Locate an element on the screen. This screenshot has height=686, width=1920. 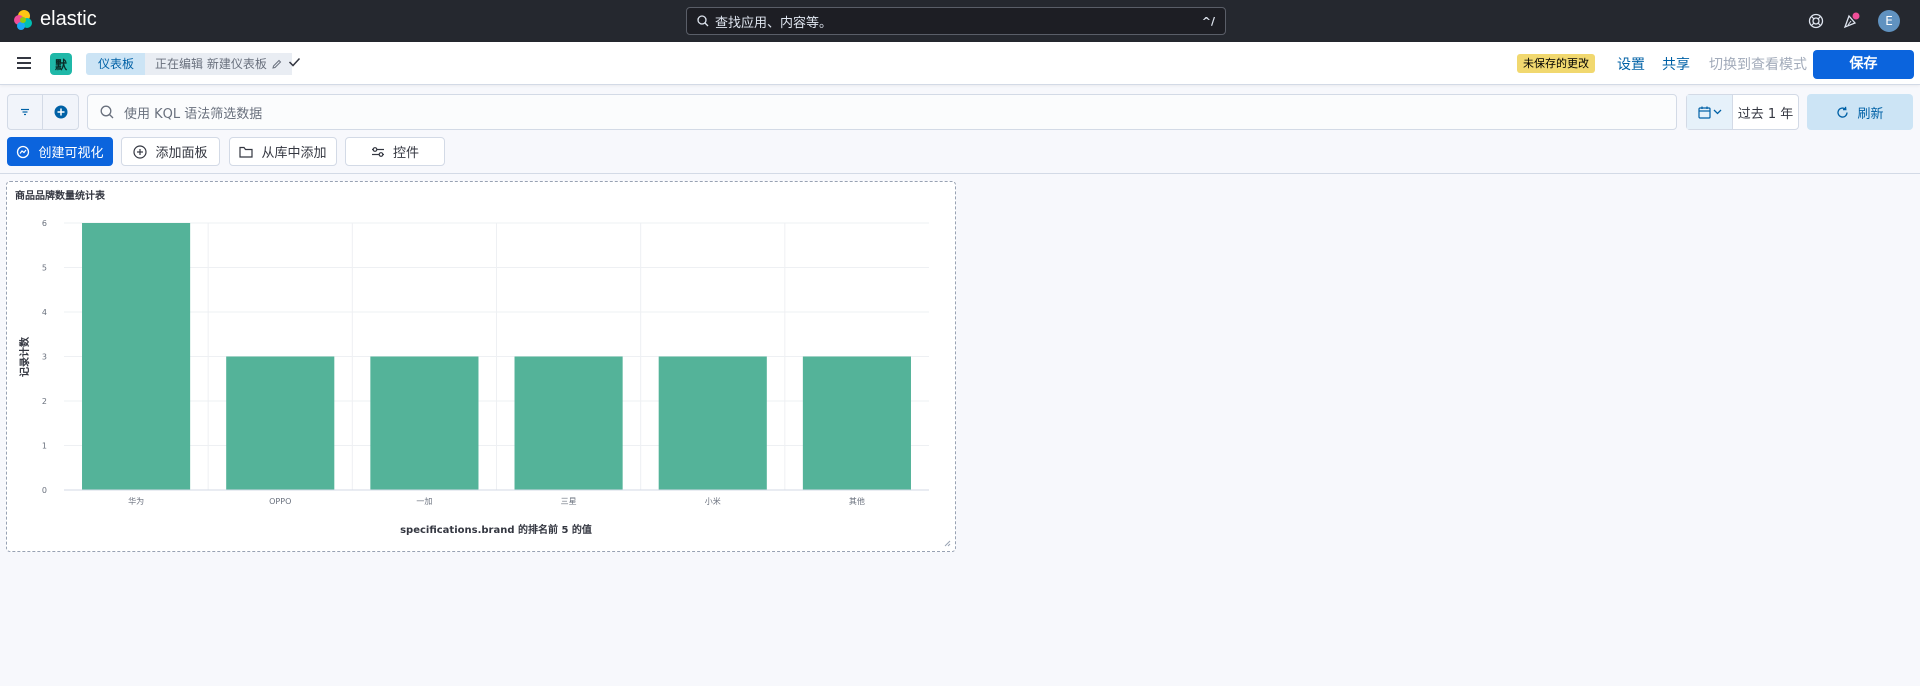
x-tick-label: 小米 is located at coordinates (713, 501).